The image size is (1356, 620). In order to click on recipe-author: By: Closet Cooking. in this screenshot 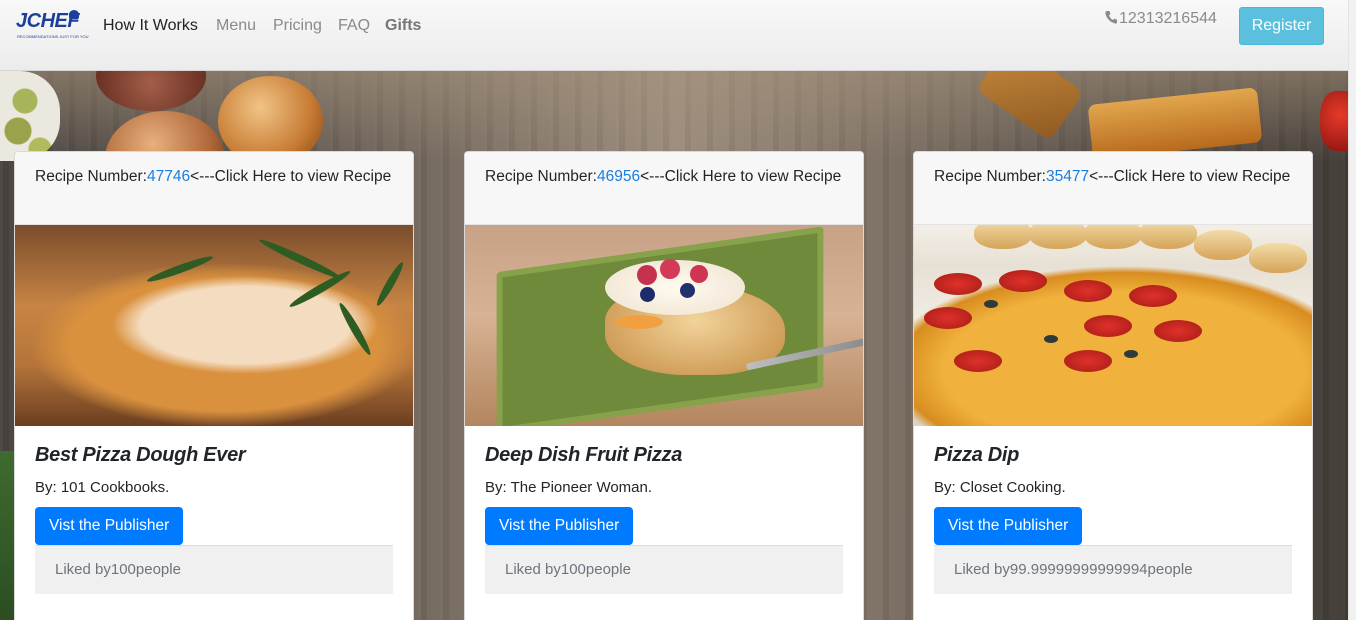, I will do `click(1000, 487)`.